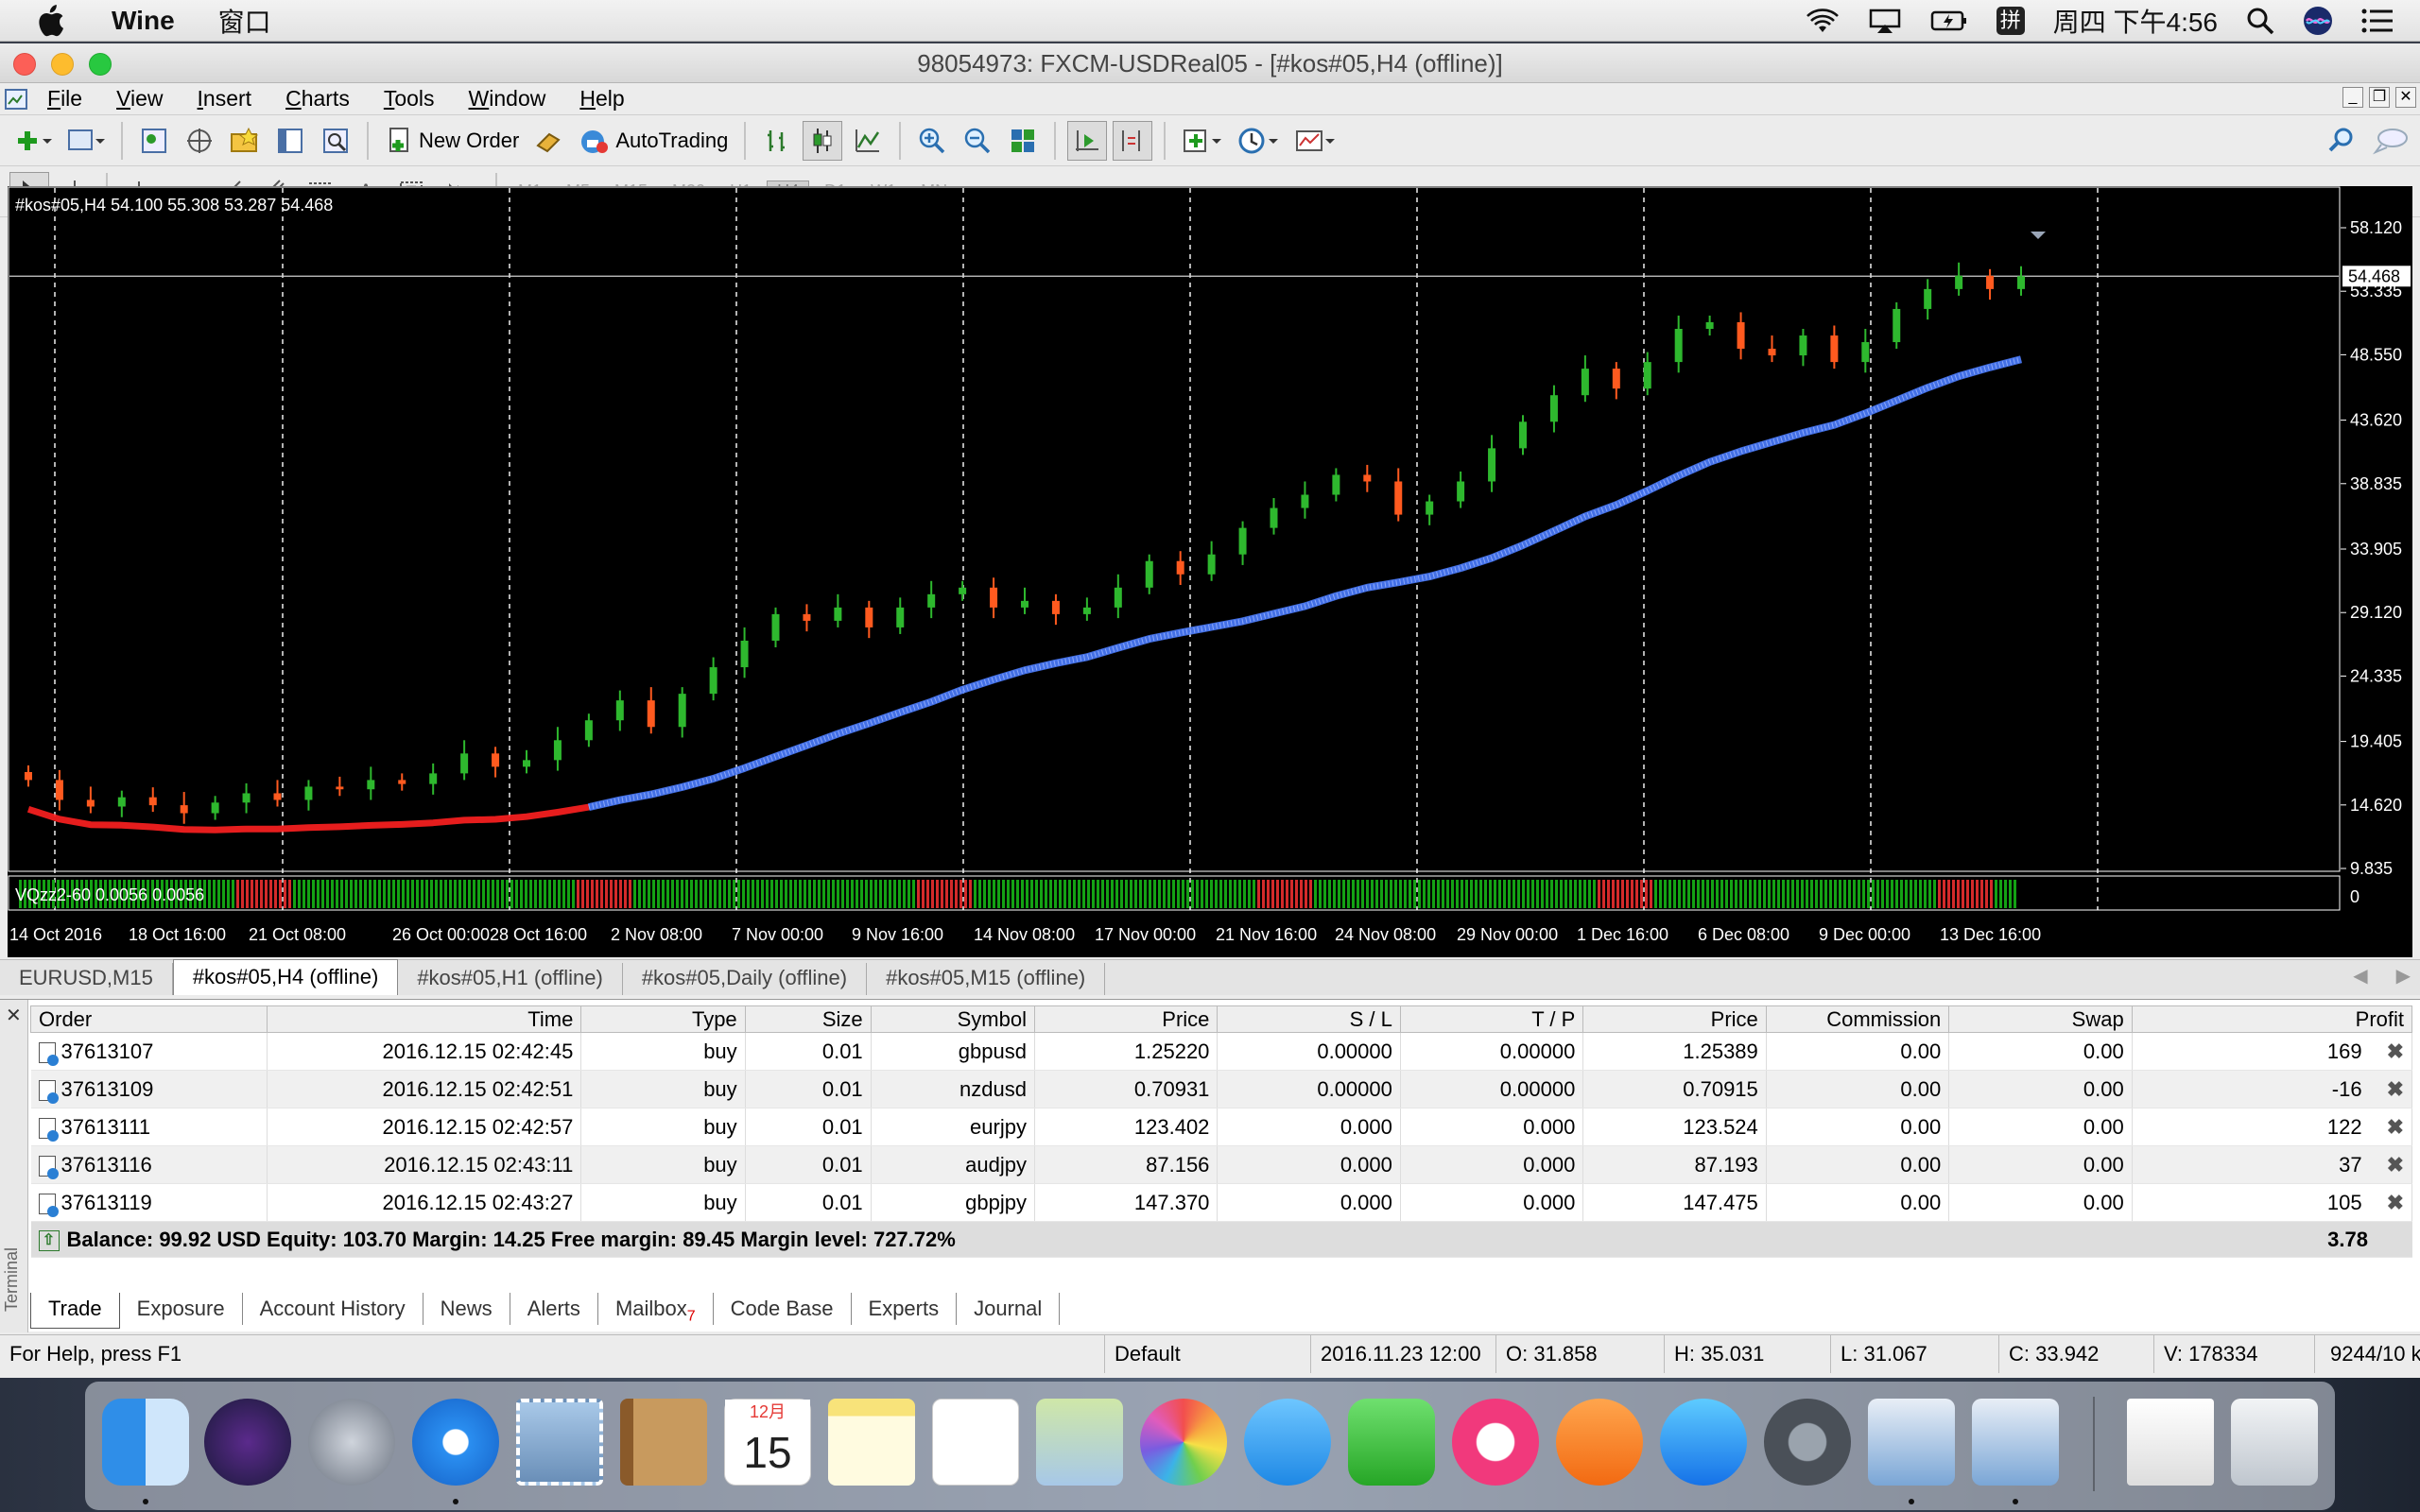 The image size is (2420, 1512). Describe the element at coordinates (1315, 141) in the screenshot. I see `templates-button` at that location.